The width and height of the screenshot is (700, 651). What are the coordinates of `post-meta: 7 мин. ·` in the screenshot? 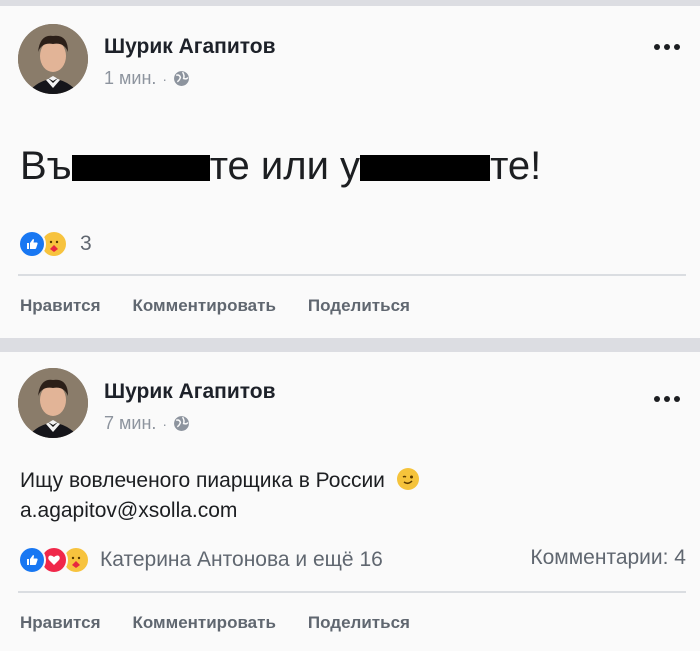 It's located at (147, 423).